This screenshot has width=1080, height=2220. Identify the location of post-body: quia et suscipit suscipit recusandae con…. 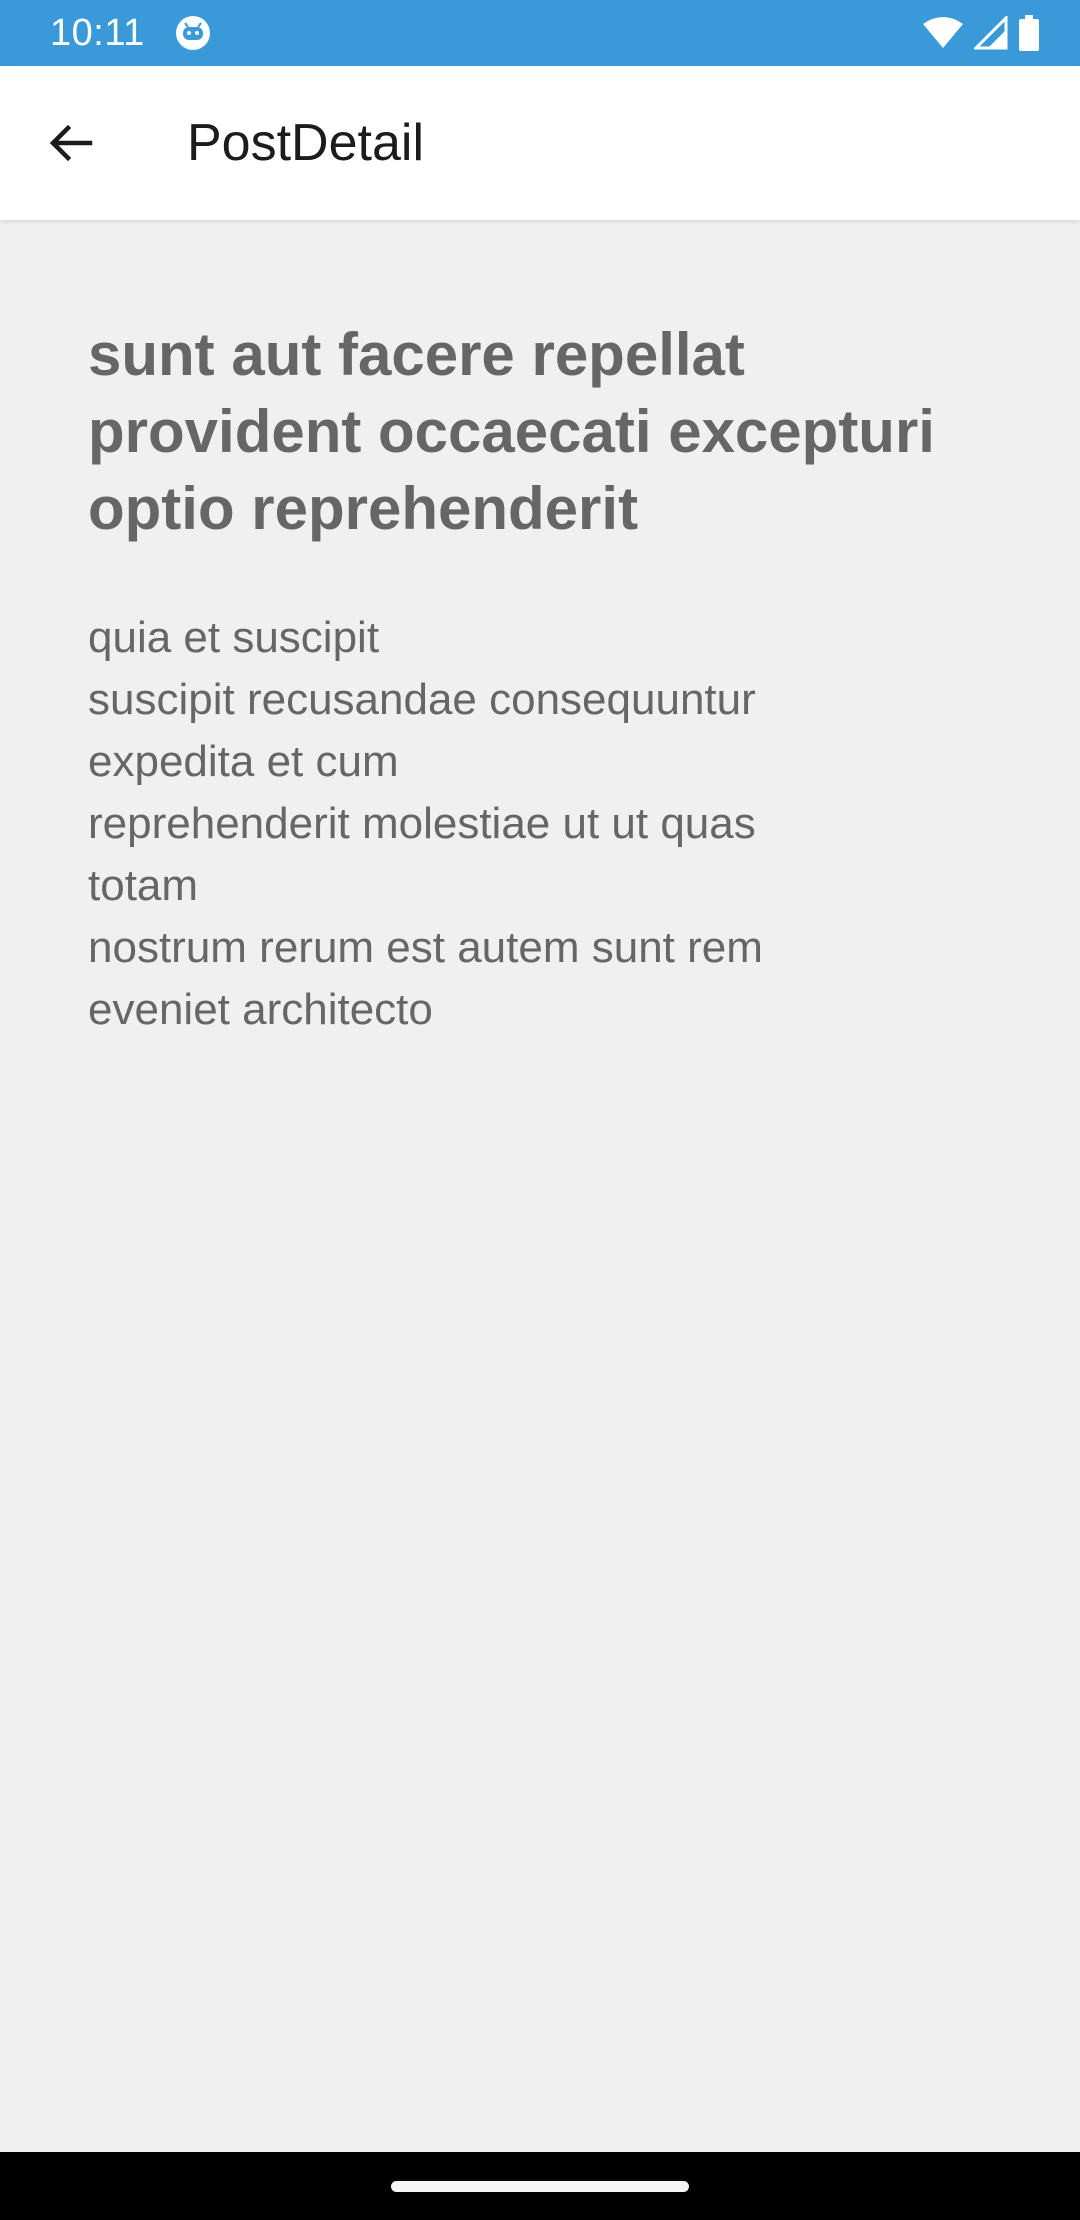
(425, 823).